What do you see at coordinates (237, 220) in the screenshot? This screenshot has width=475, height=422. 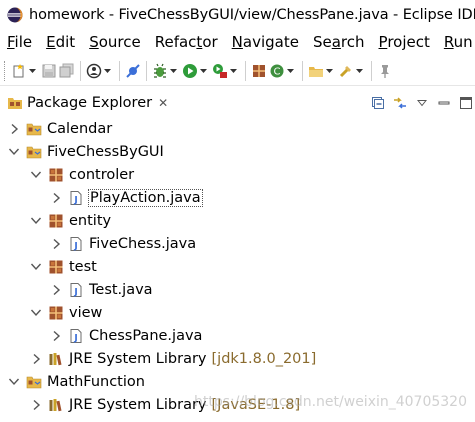 I see `tree-item: entity` at bounding box center [237, 220].